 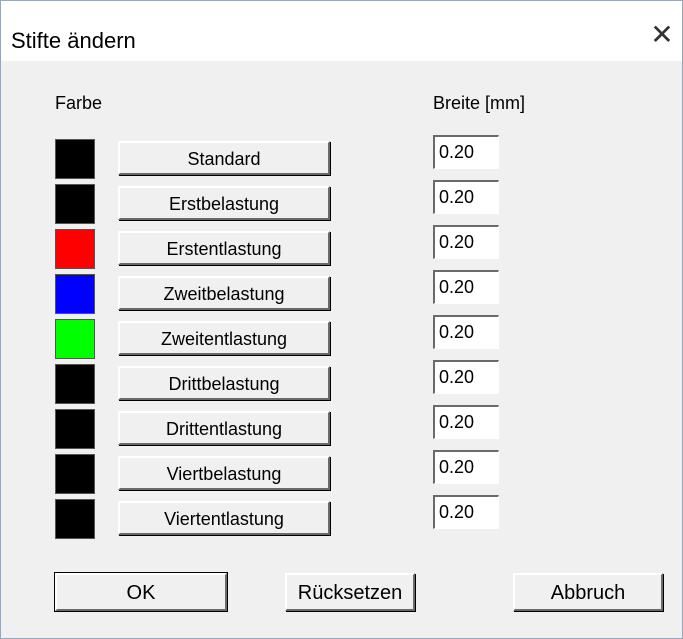 What do you see at coordinates (224, 338) in the screenshot?
I see `pen-button: Zweitentlastung` at bounding box center [224, 338].